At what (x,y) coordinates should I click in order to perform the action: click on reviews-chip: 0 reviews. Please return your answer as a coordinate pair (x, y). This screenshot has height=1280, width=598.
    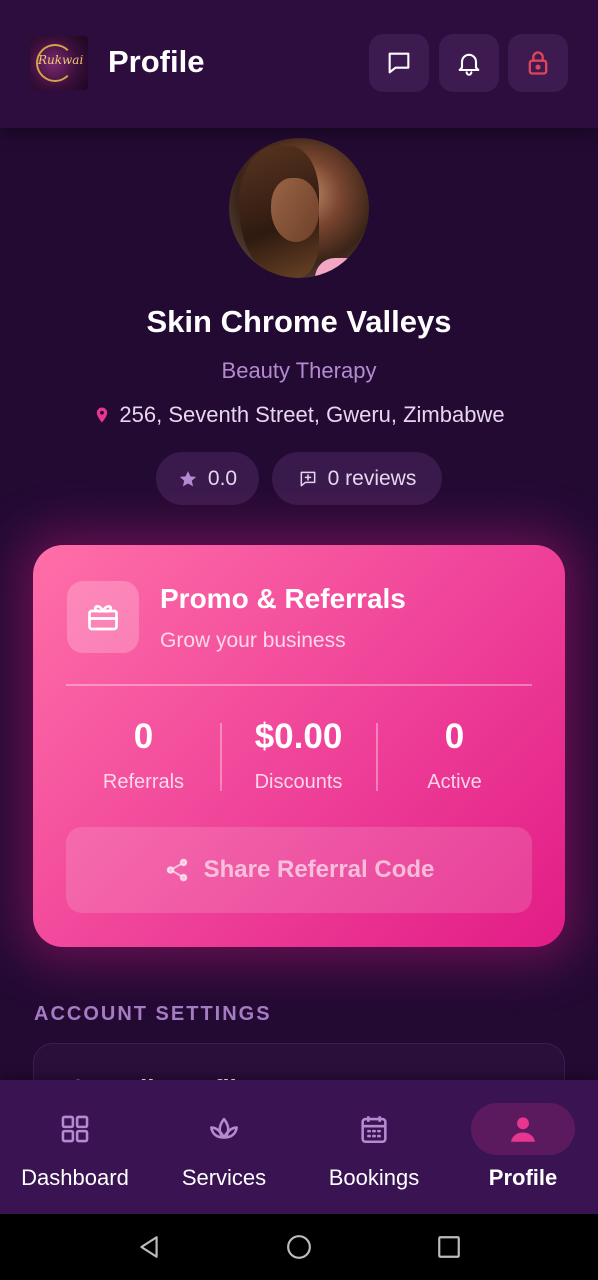
    Looking at the image, I should click on (357, 478).